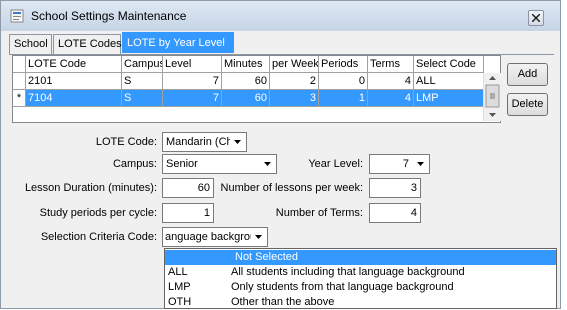  Describe the element at coordinates (109, 16) in the screenshot. I see `window-title: School Settings Maintenance` at that location.